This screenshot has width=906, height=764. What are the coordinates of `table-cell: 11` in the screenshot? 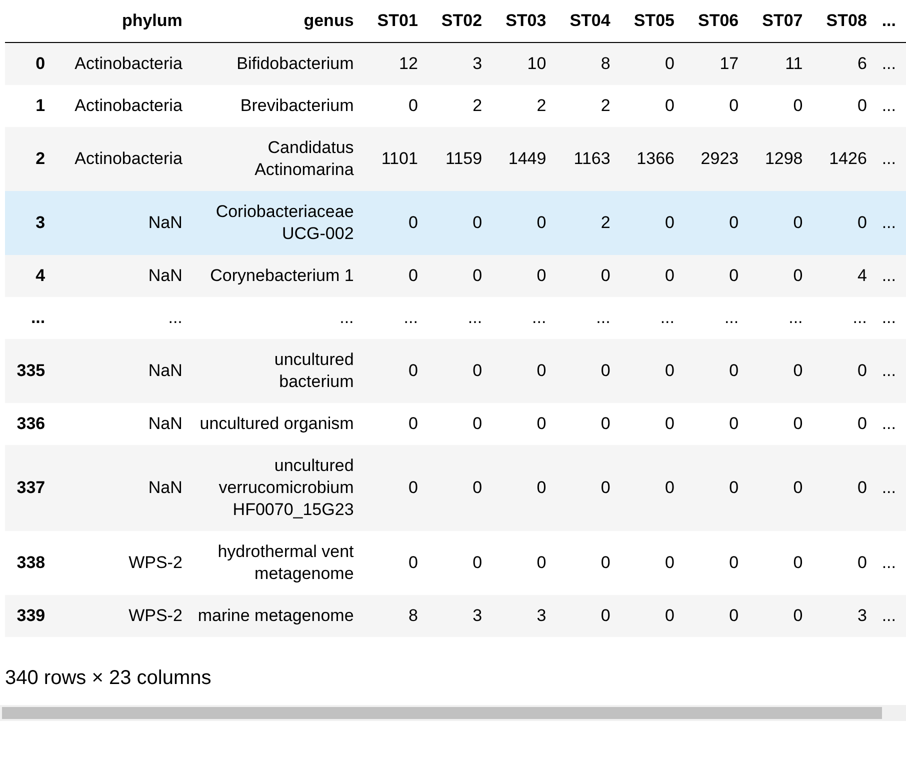 It's located at (780, 63).